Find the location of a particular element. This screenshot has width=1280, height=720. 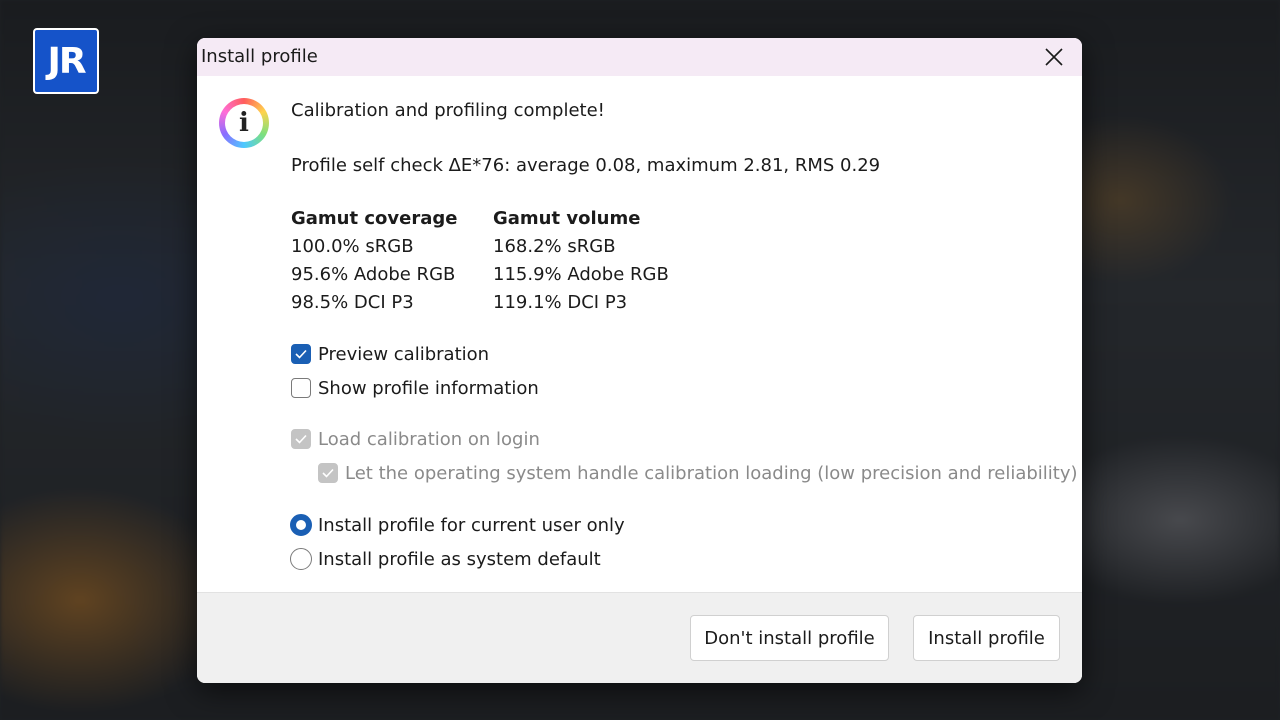

completion-heading: Calibration and profiling complete! is located at coordinates (448, 110).